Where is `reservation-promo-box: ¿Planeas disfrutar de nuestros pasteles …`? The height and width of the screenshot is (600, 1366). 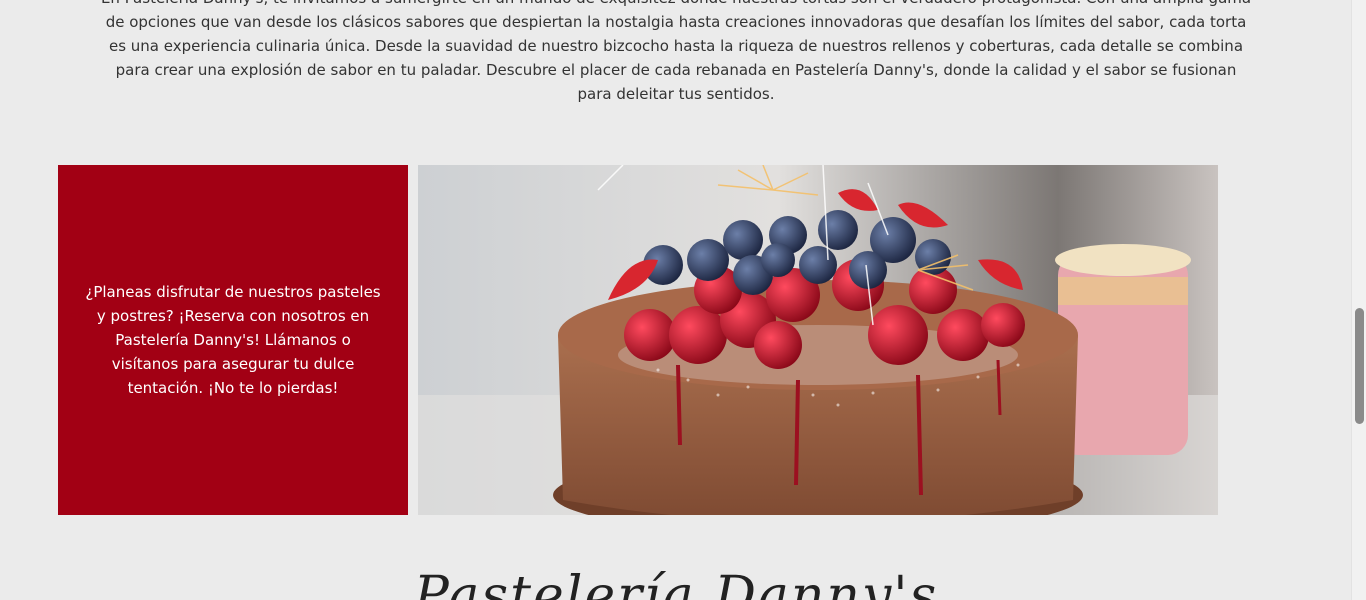
reservation-promo-box: ¿Planeas disfrutar de nuestros pasteles … is located at coordinates (233, 340).